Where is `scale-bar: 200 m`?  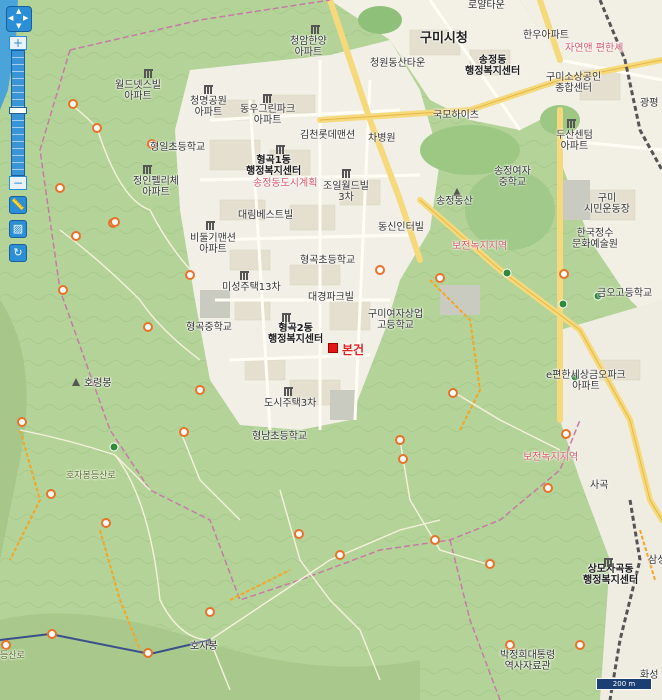 scale-bar: 200 m is located at coordinates (624, 684).